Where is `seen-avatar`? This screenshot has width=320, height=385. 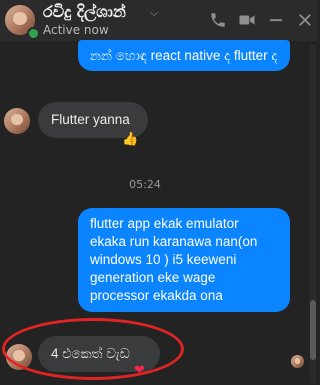 seen-avatar is located at coordinates (297, 361).